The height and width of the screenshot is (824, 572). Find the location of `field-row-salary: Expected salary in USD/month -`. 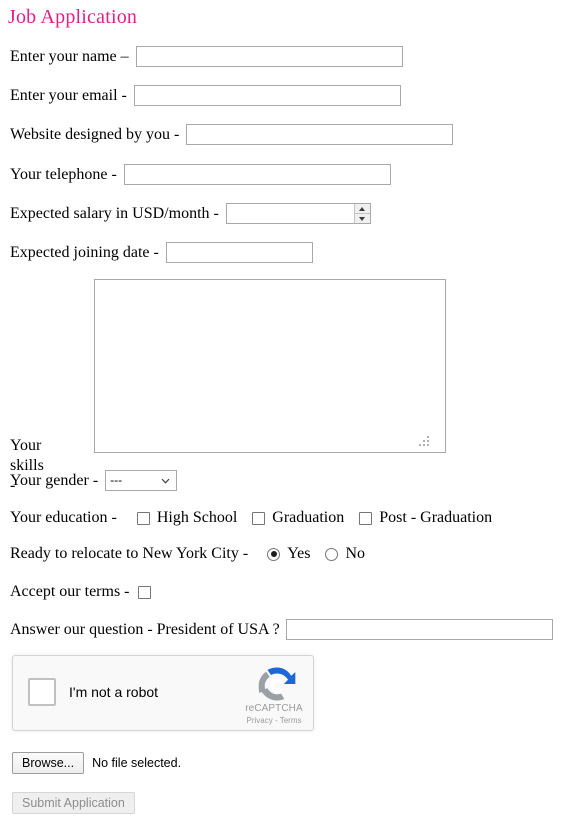

field-row-salary: Expected salary in USD/month - is located at coordinates (190, 213).